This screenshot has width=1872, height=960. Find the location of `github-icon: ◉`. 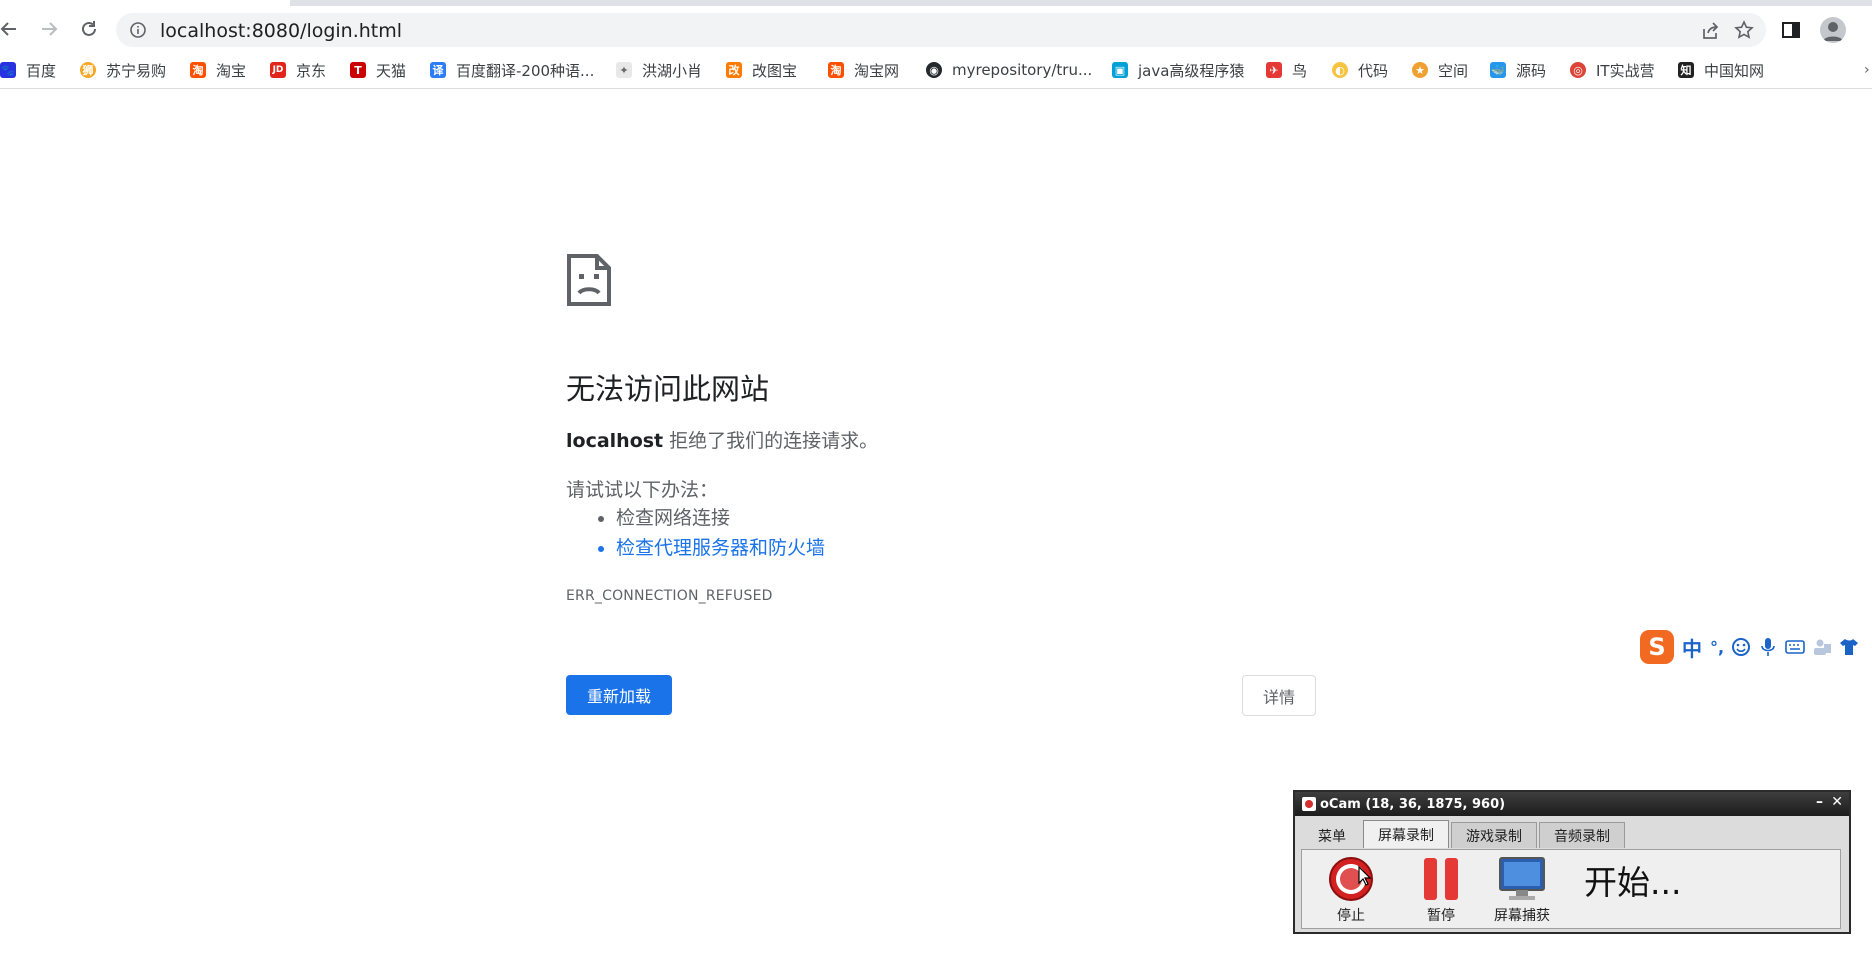

github-icon: ◉ is located at coordinates (934, 70).